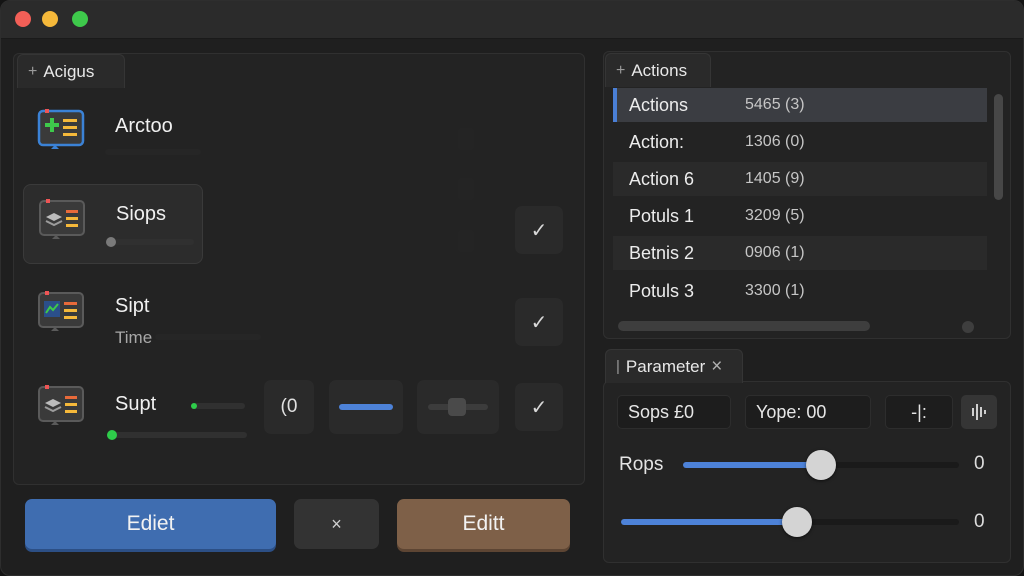 The image size is (1024, 576). I want to click on table-row: Potuls 3 3300 (1), so click(800, 291).